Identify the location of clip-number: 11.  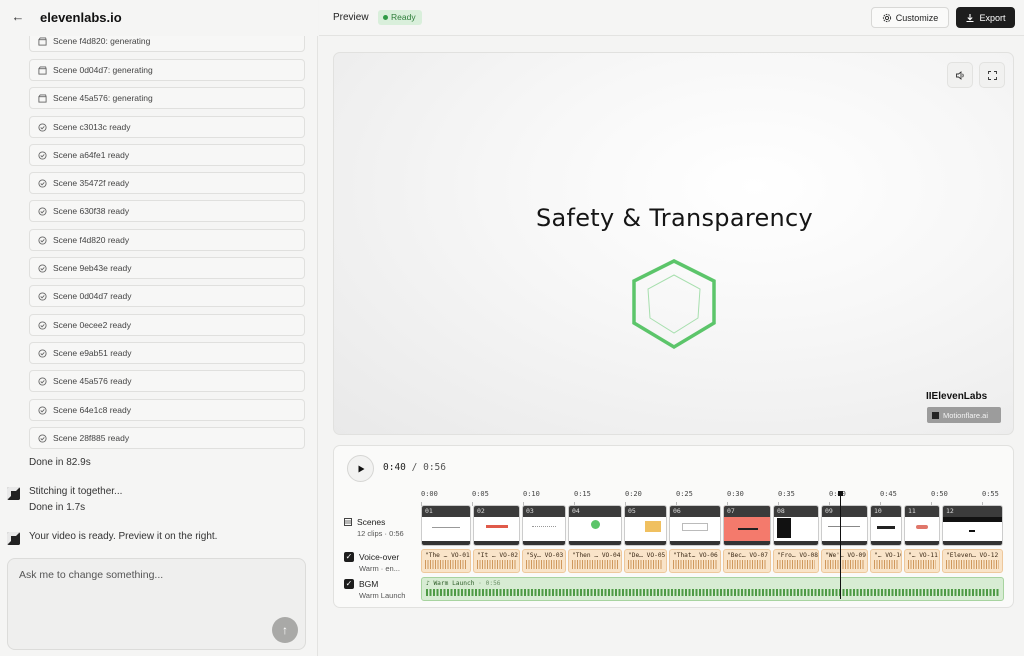
(922, 511).